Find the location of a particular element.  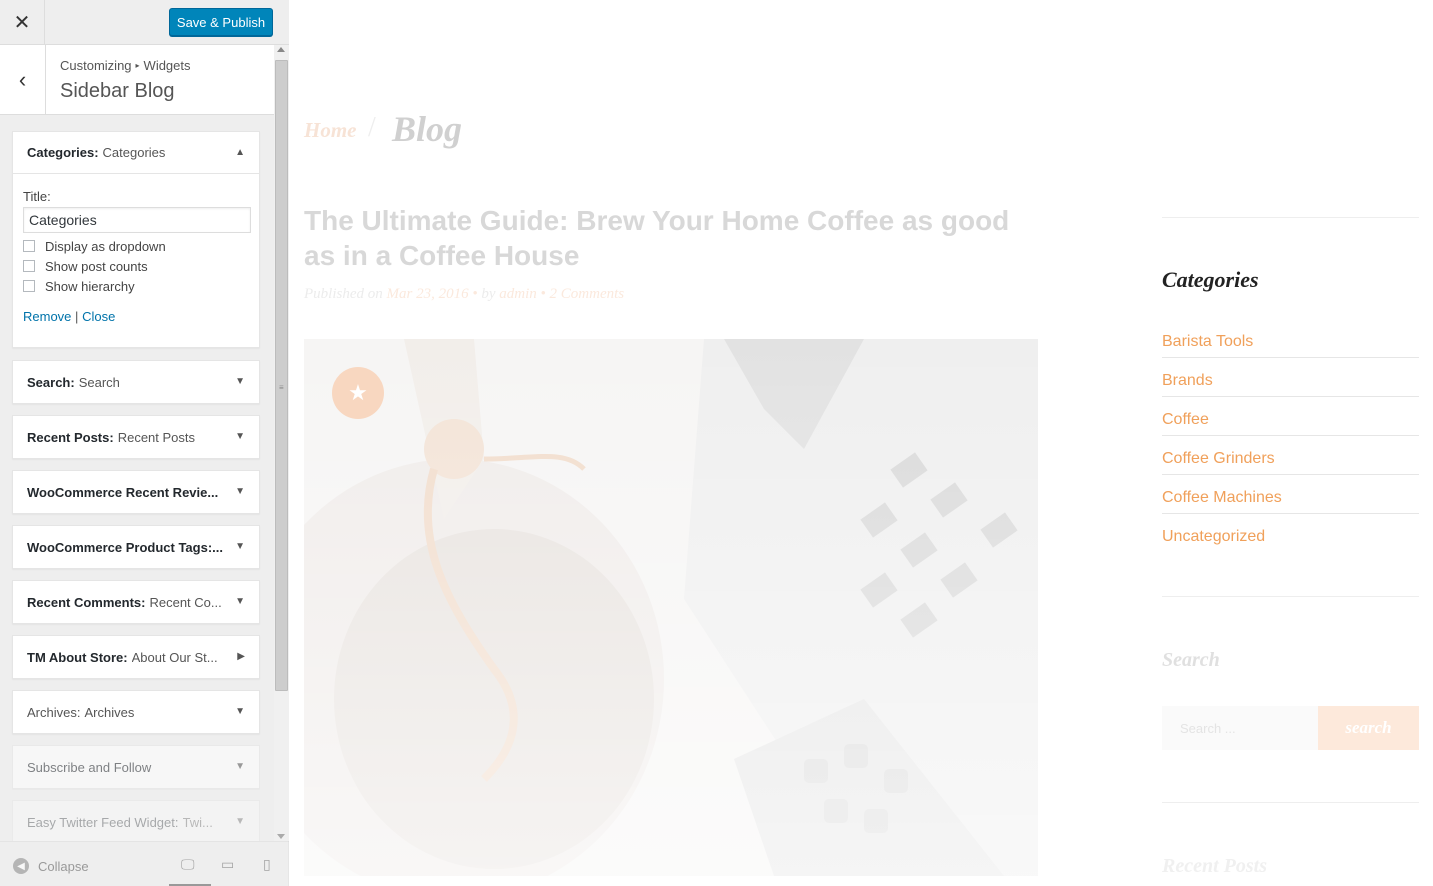

close-customizer-button: ✕ is located at coordinates (22, 22).